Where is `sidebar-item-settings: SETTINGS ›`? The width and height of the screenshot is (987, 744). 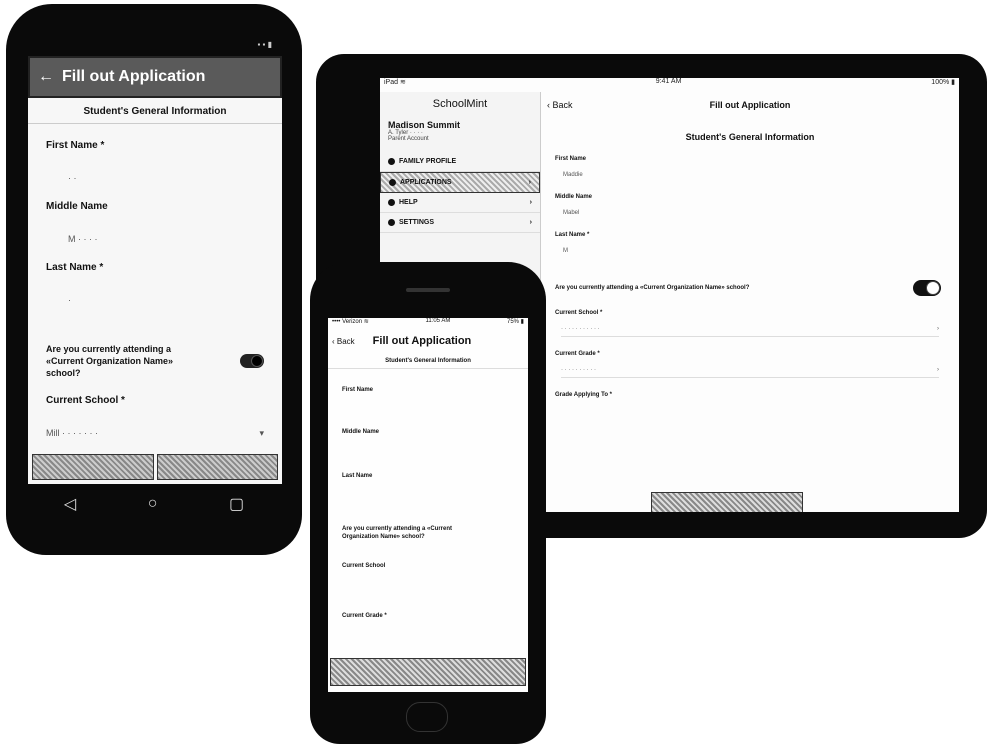 sidebar-item-settings: SETTINGS › is located at coordinates (460, 223).